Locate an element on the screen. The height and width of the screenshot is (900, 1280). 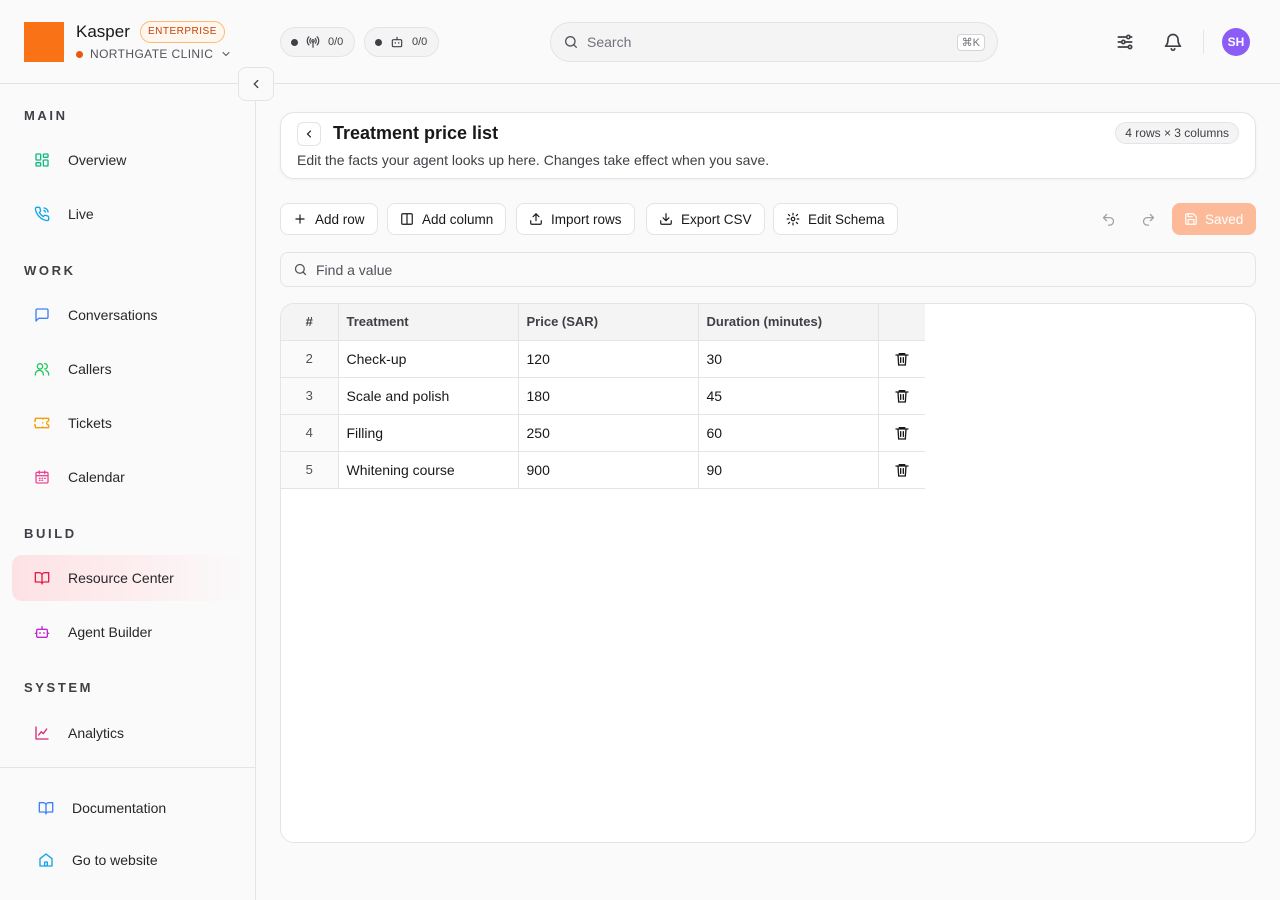
column-header-duration: Duration (minutes) is located at coordinates (788, 322).